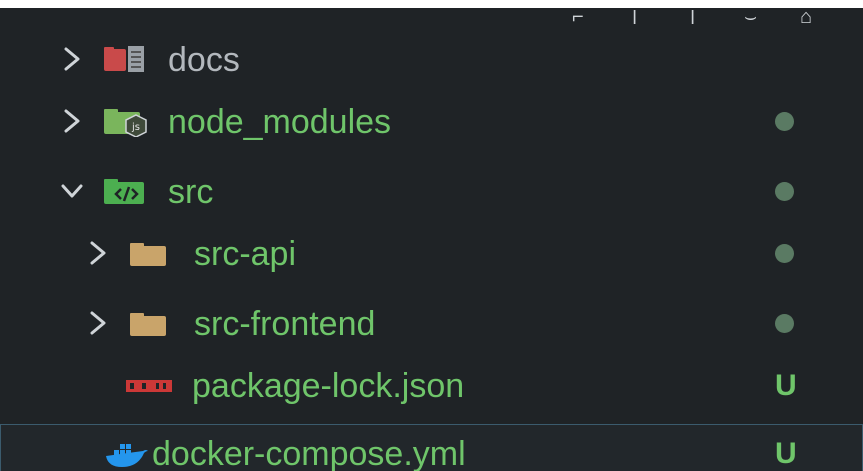 Image resolution: width=863 pixels, height=471 pixels. I want to click on tree-item-label: docker-compose.yml, so click(309, 453).